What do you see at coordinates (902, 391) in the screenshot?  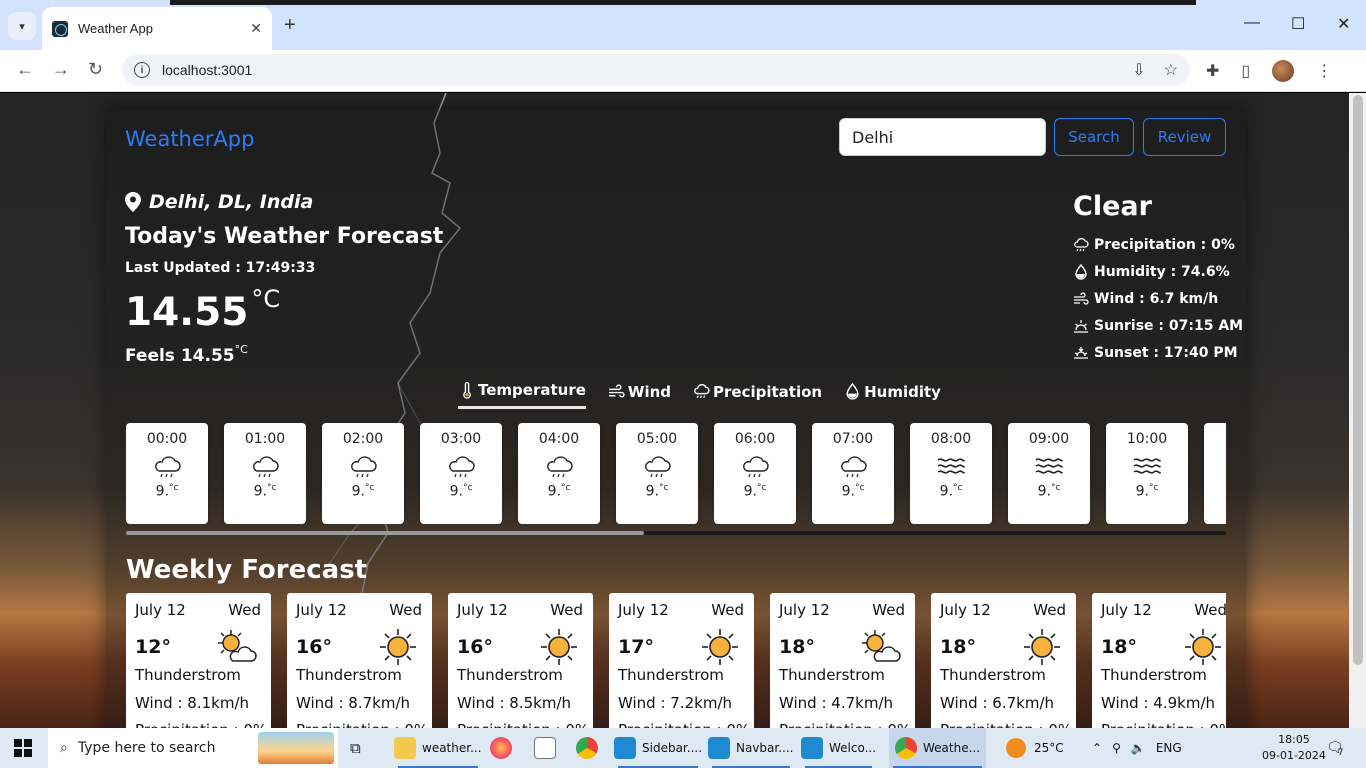 I see `tab-humidity-label: Humidity` at bounding box center [902, 391].